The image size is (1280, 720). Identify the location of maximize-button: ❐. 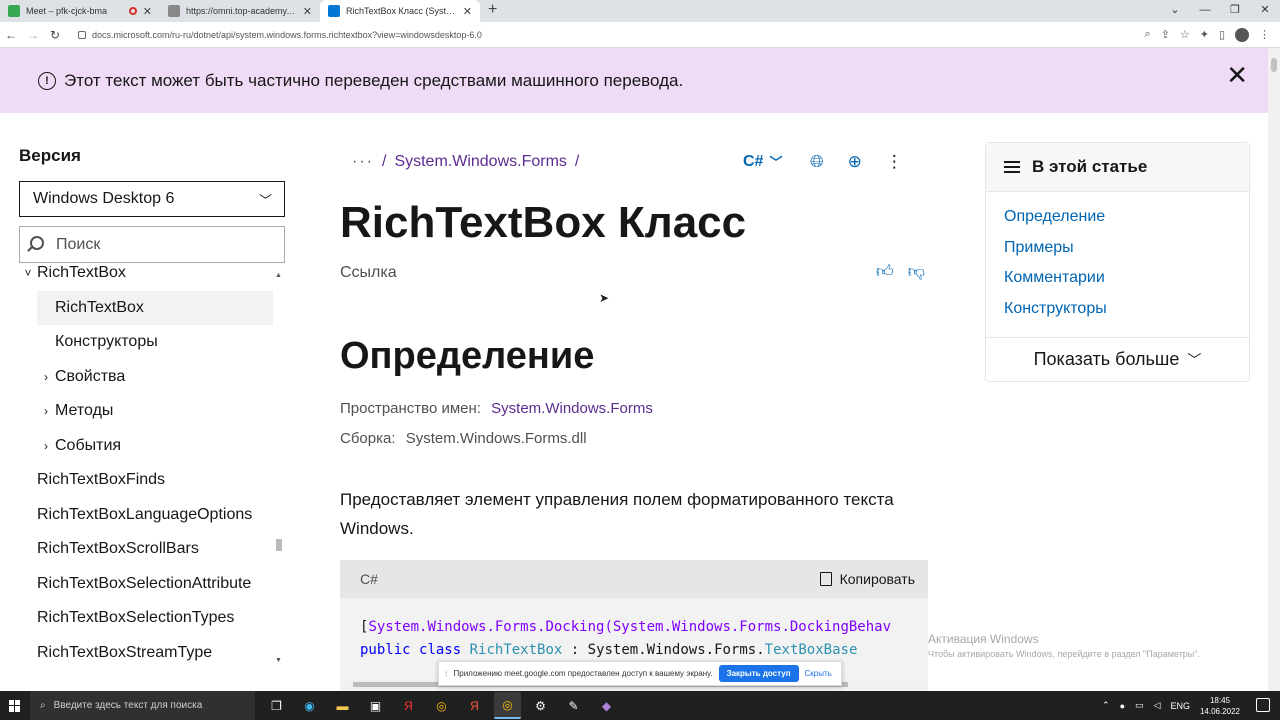
(1235, 11).